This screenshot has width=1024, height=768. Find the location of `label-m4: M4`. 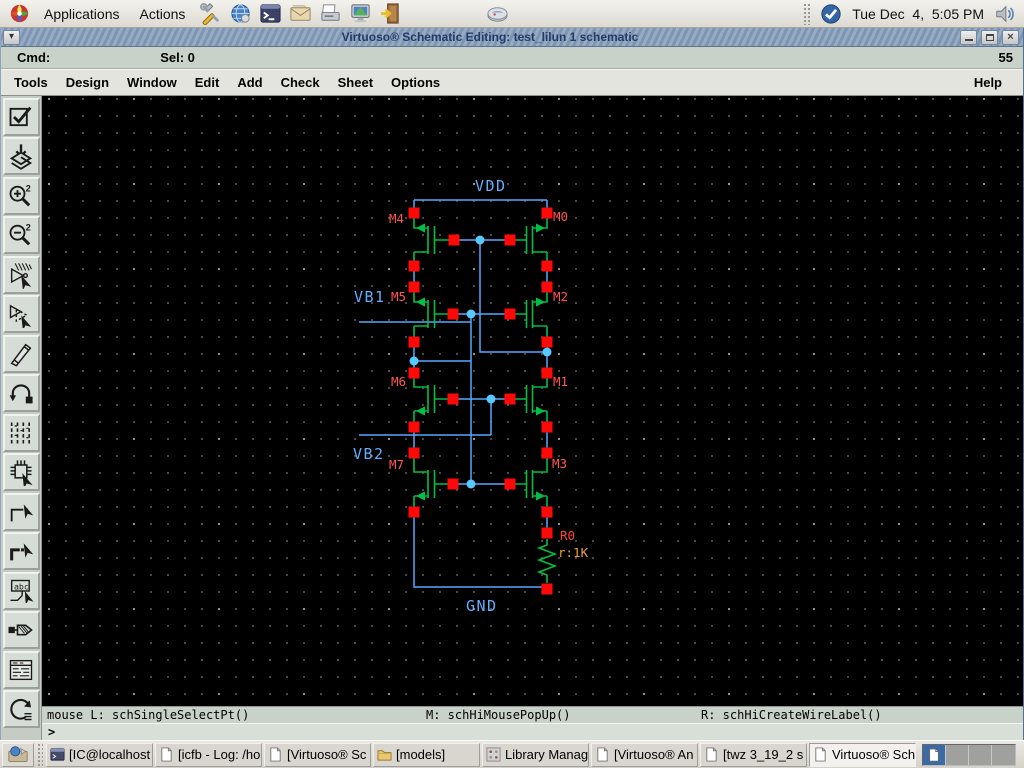

label-m4: M4 is located at coordinates (396, 218).